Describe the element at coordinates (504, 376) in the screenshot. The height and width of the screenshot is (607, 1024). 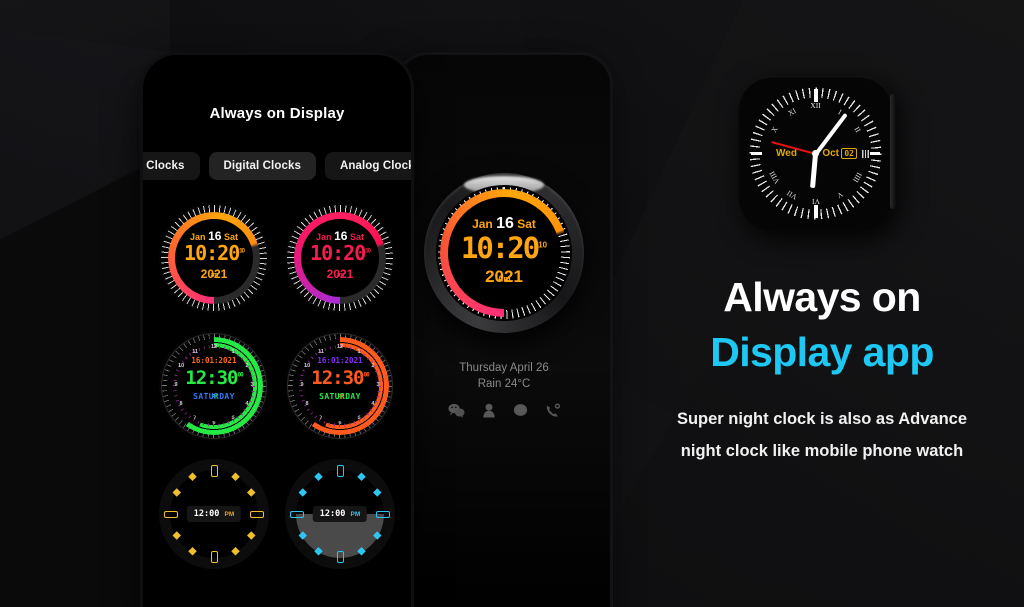
I see `weather-block: Thursday April 26 Rain 24°C` at that location.